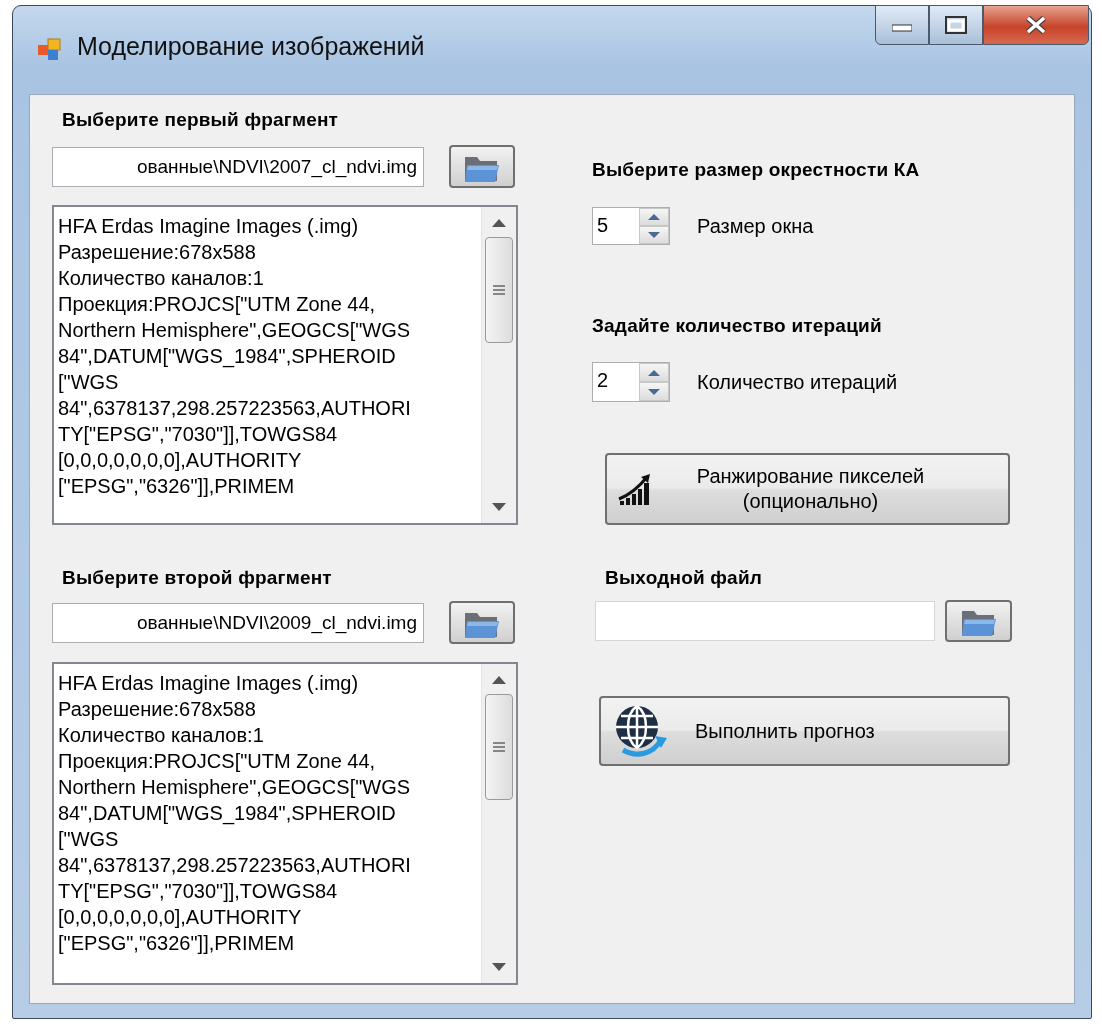  I want to click on rank-pixels-button: Ранжирование пикселей (опционально), so click(807, 489).